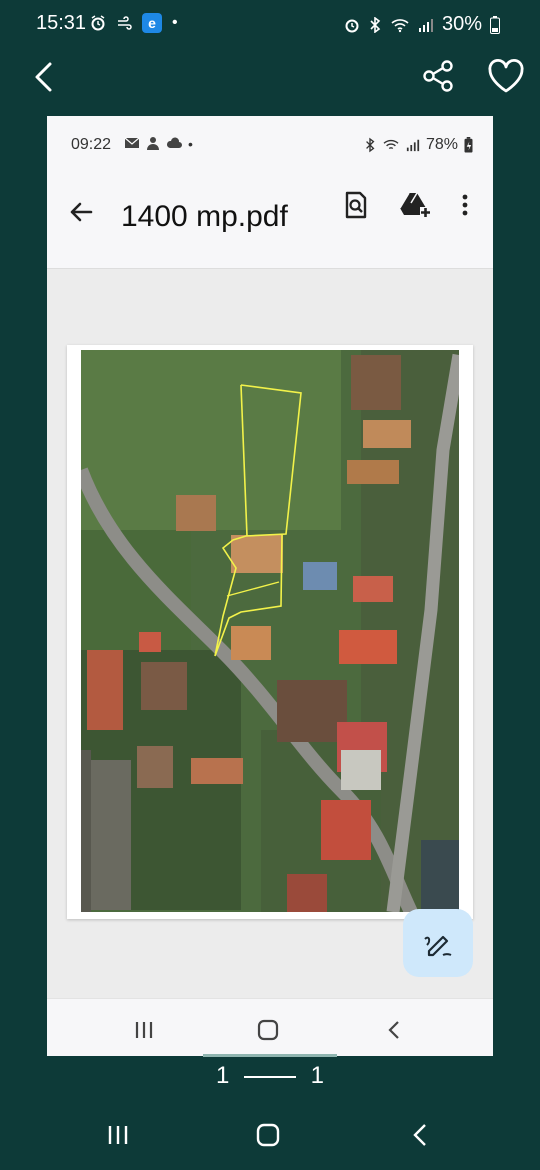 This screenshot has width=540, height=1170. I want to click on battery-icon, so click(495, 24).